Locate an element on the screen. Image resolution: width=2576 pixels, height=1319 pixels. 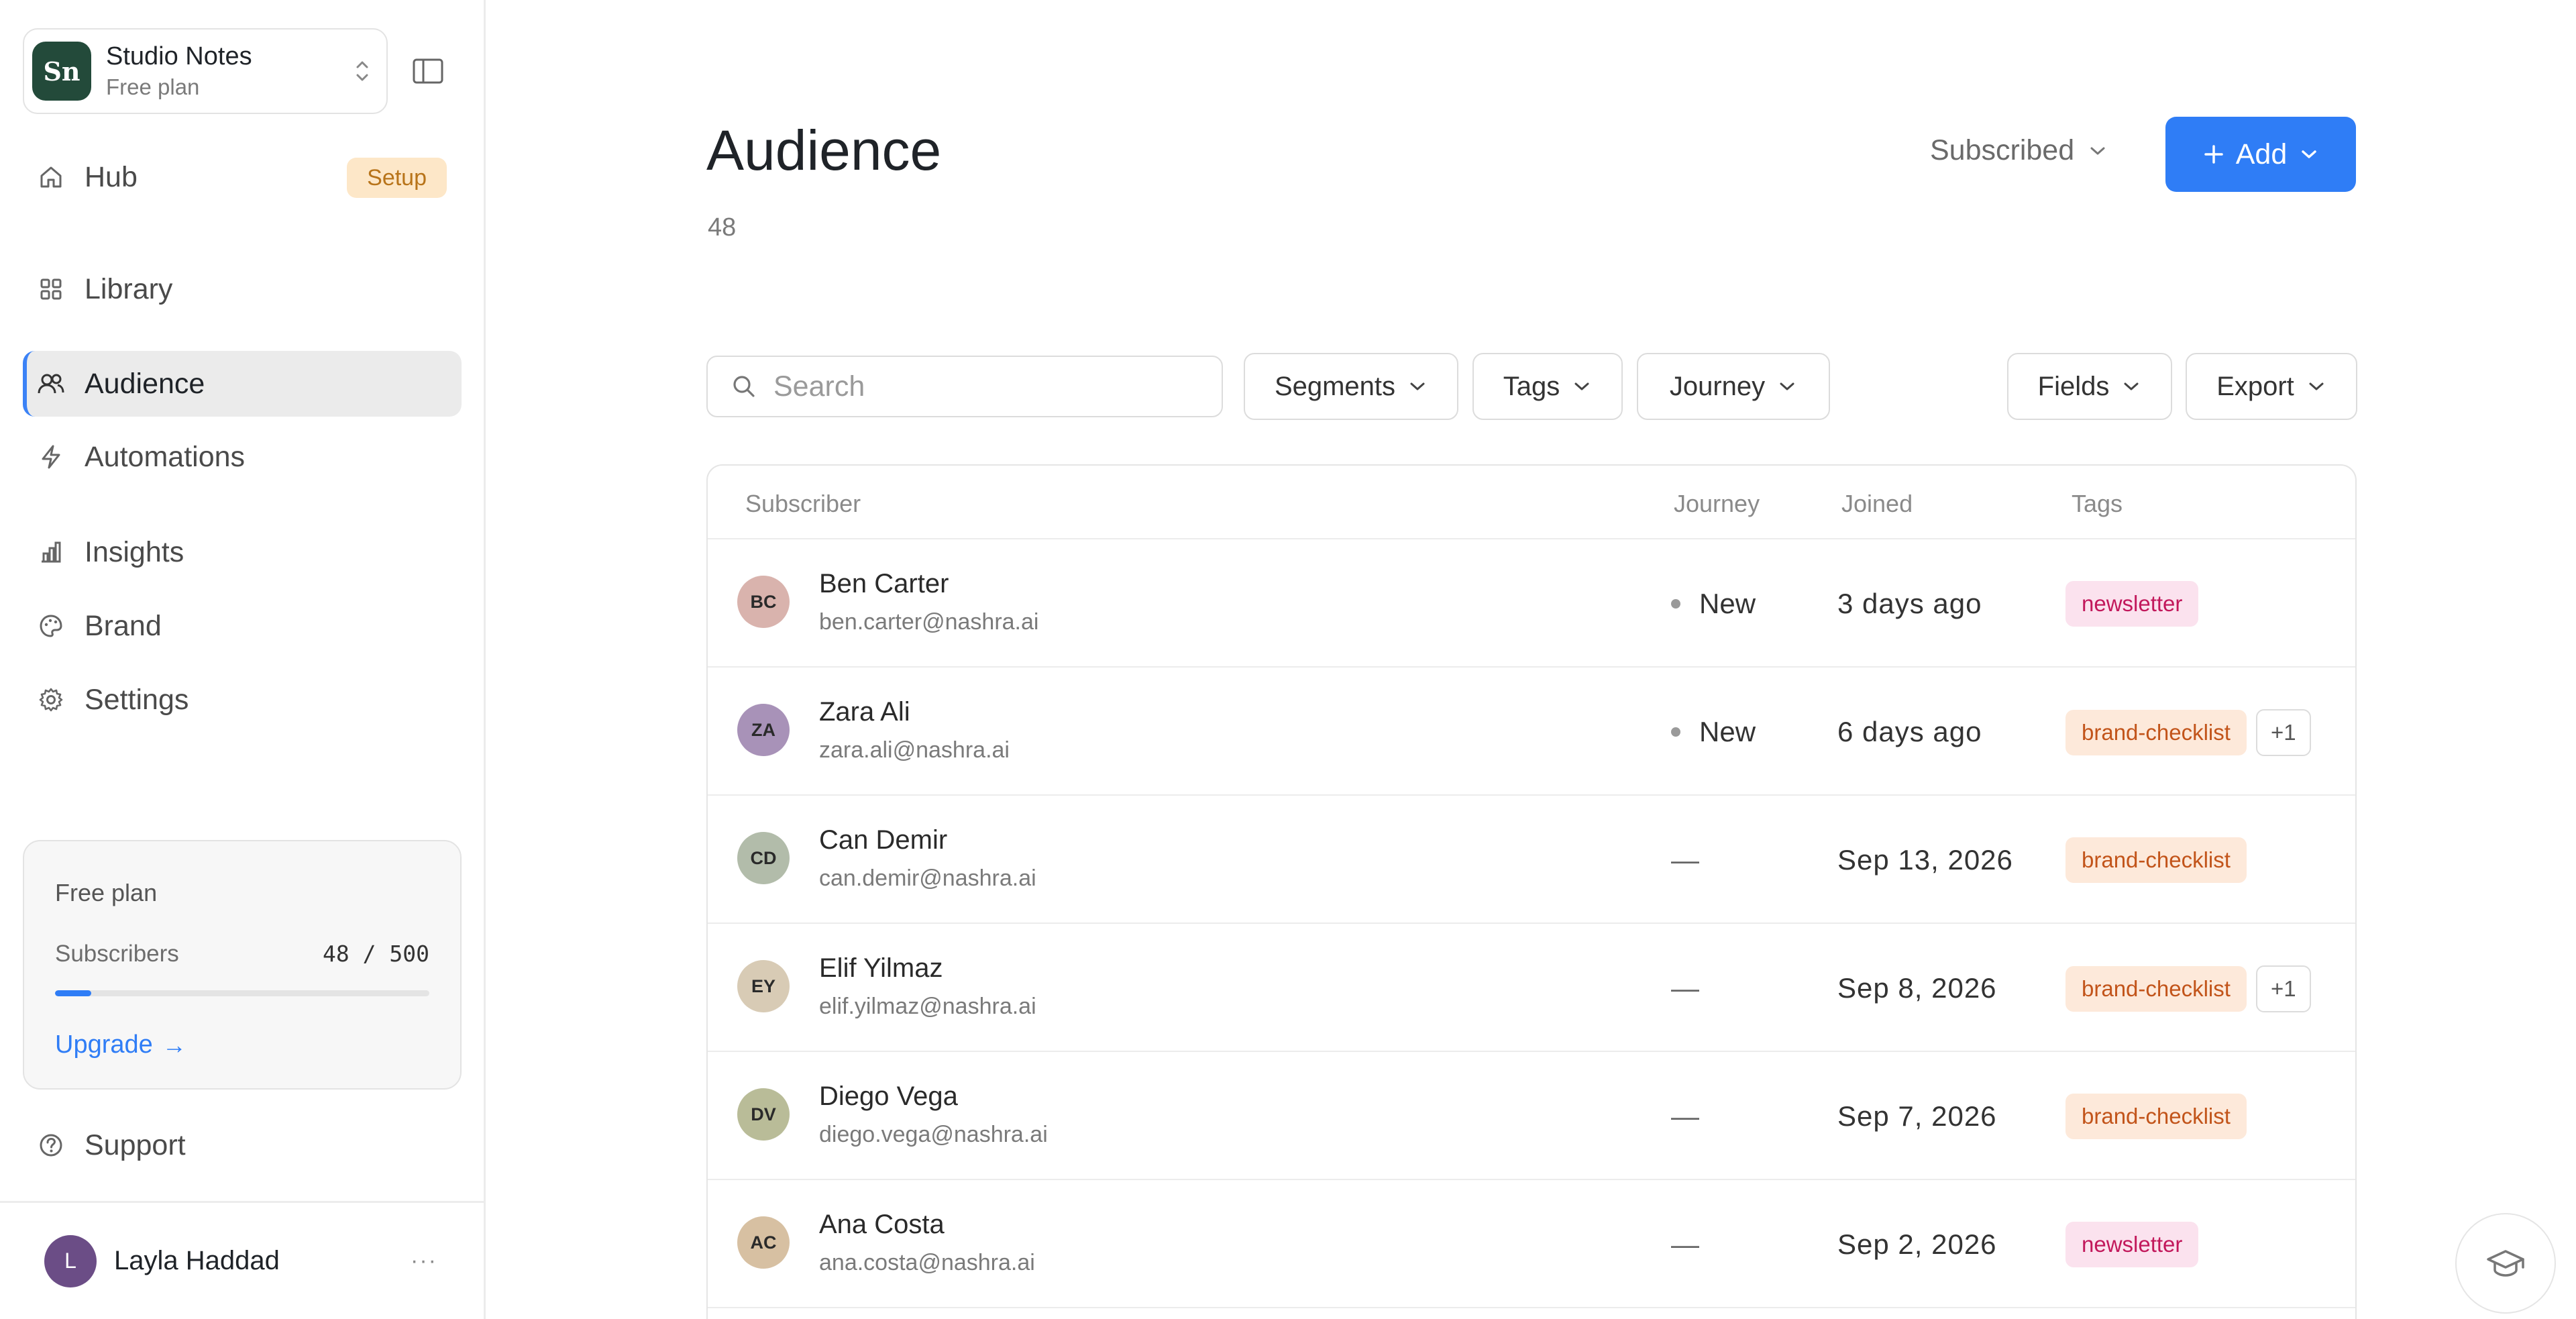
subscriber-name: Can Demir is located at coordinates (883, 840).